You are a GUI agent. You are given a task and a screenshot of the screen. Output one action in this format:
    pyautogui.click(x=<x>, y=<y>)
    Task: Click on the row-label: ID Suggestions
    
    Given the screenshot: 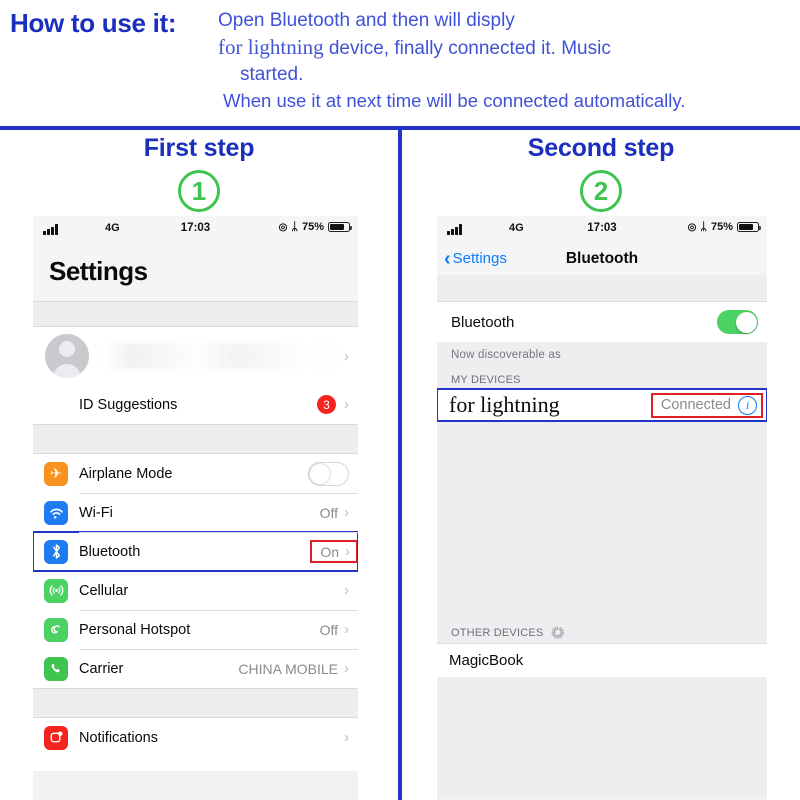 What is the action you would take?
    pyautogui.click(x=128, y=404)
    